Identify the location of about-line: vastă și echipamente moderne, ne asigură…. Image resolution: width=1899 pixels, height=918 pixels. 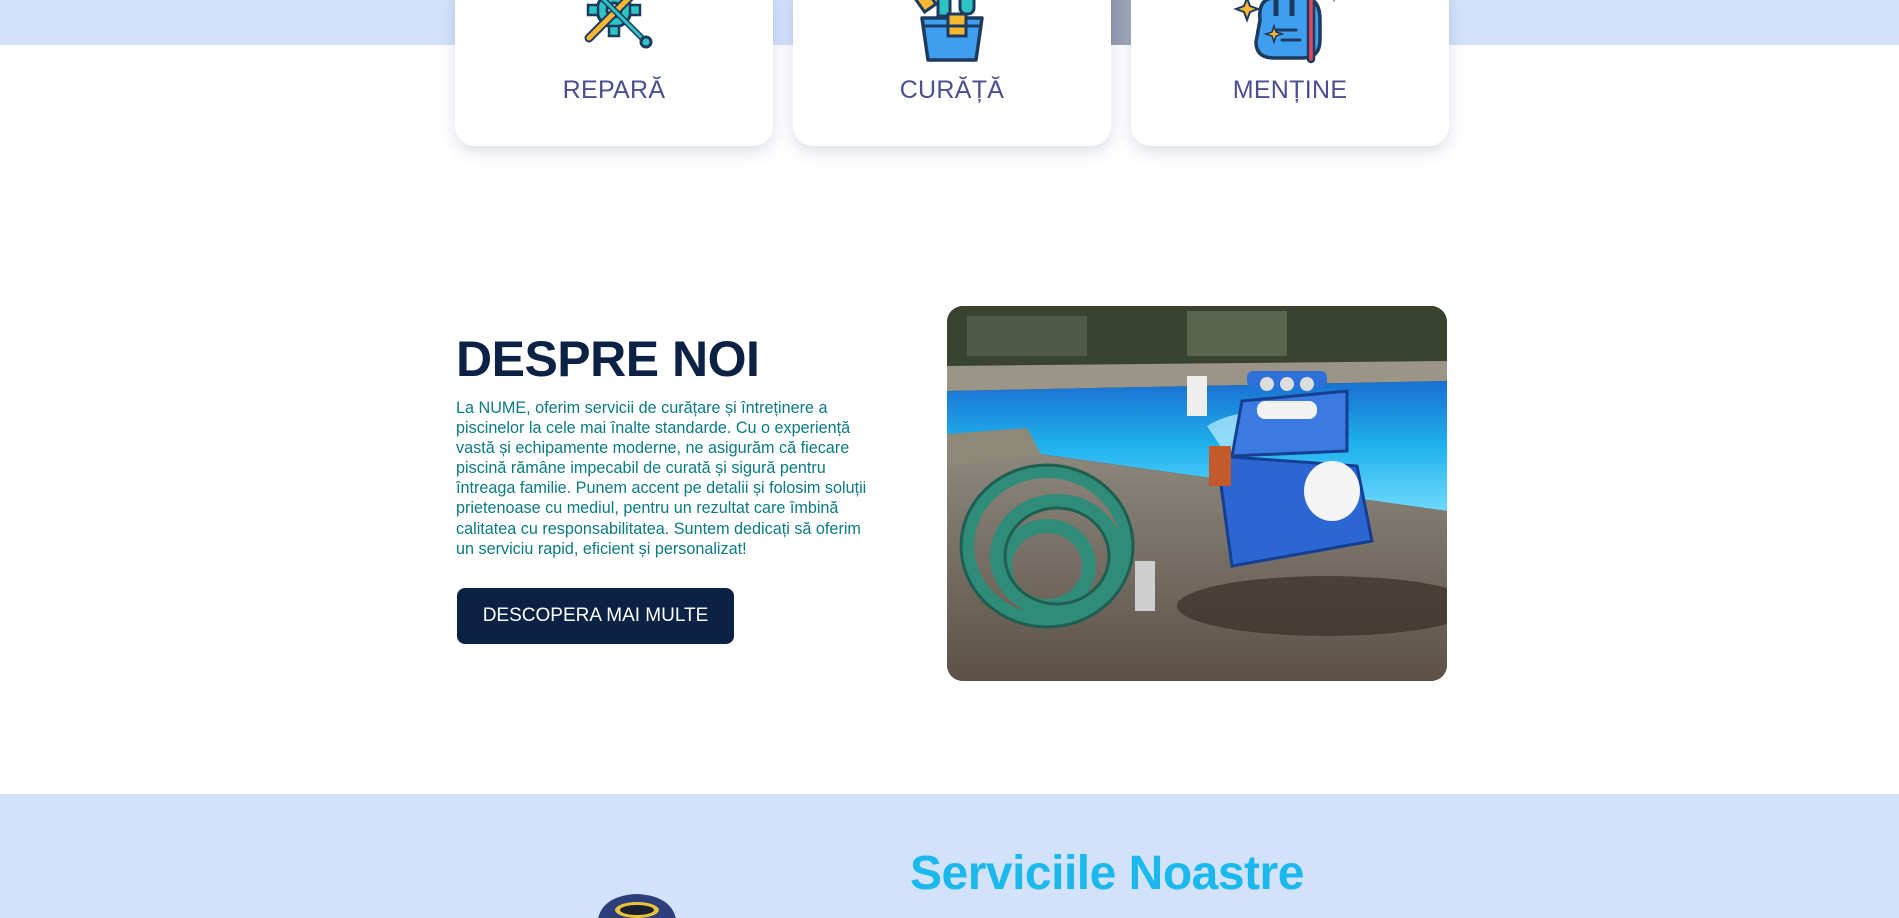
(653, 448).